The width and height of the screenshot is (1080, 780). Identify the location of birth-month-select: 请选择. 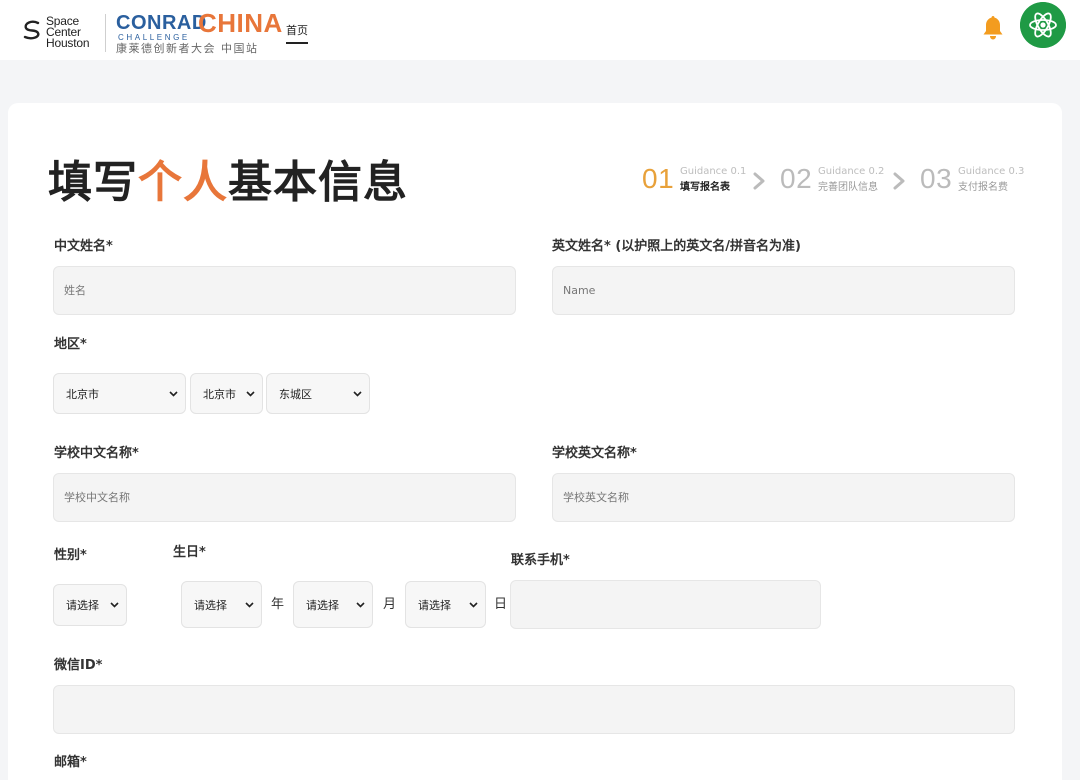
(333, 604).